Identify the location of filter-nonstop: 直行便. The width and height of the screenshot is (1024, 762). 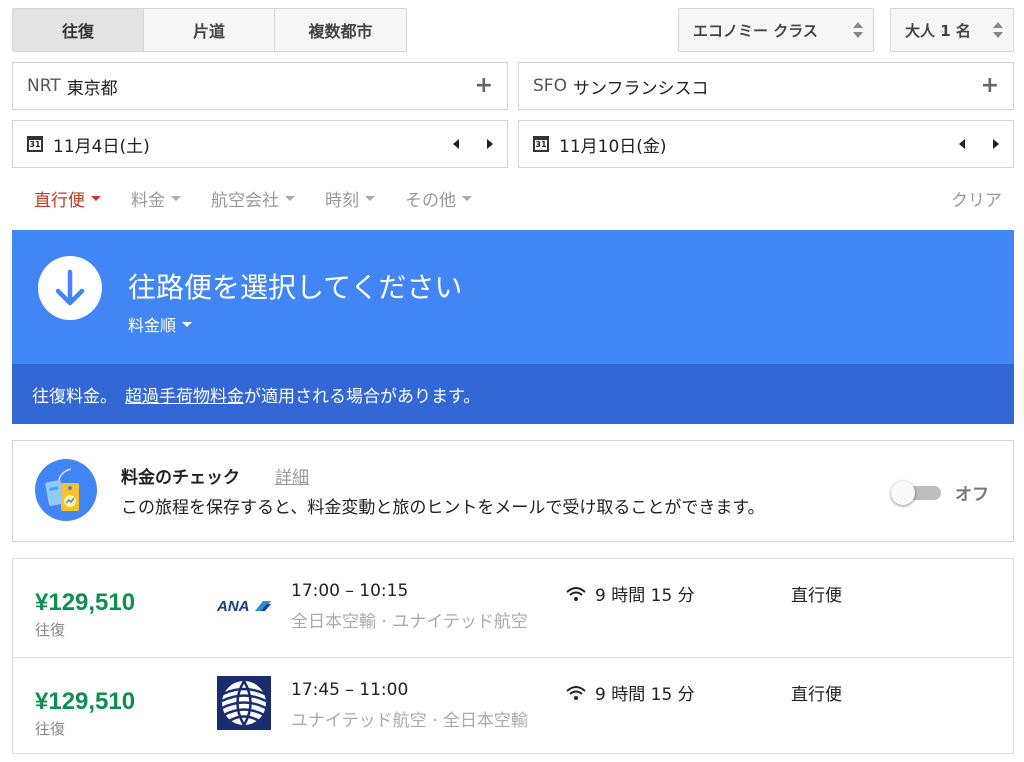
(67, 198).